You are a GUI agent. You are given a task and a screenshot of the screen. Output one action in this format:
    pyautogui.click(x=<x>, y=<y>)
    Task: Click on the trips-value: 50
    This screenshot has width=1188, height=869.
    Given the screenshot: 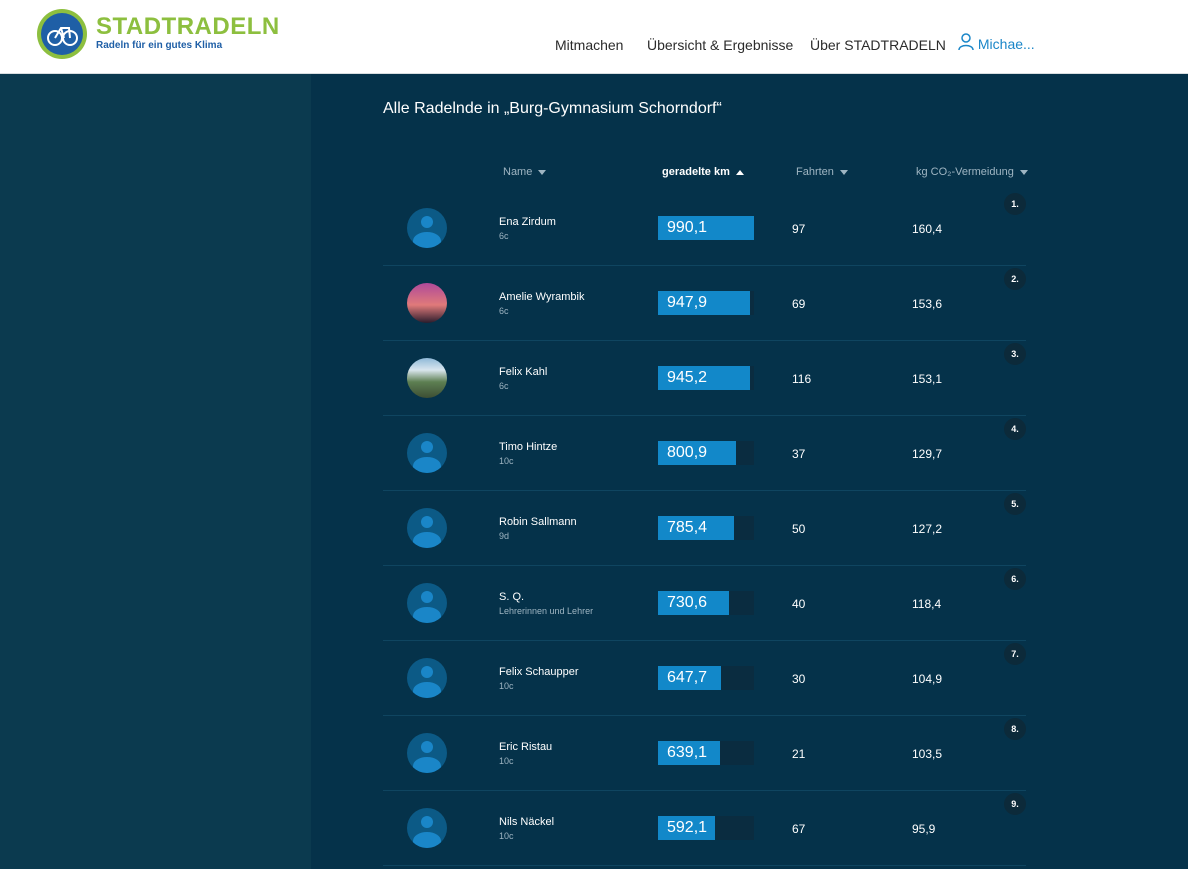 What is the action you would take?
    pyautogui.click(x=799, y=529)
    